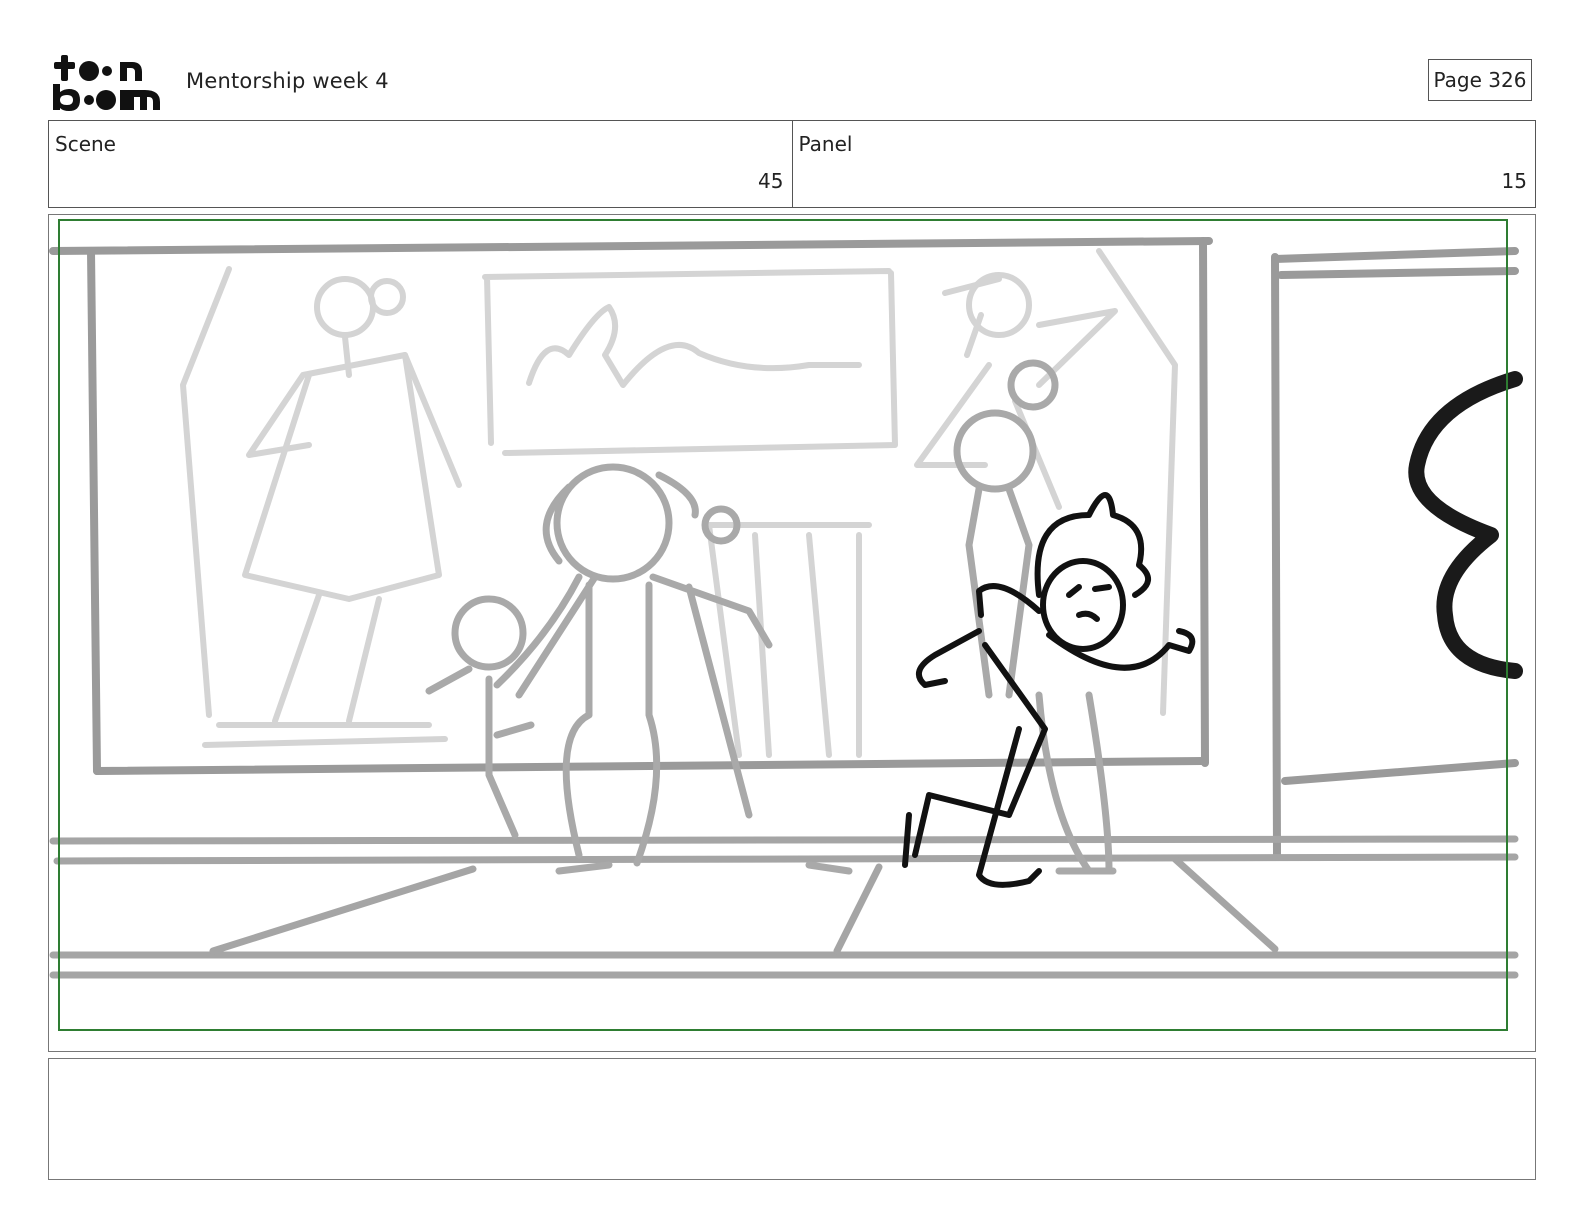 The height and width of the screenshot is (1224, 1584). What do you see at coordinates (287, 81) in the screenshot?
I see `project-title: Mentorship week 4` at bounding box center [287, 81].